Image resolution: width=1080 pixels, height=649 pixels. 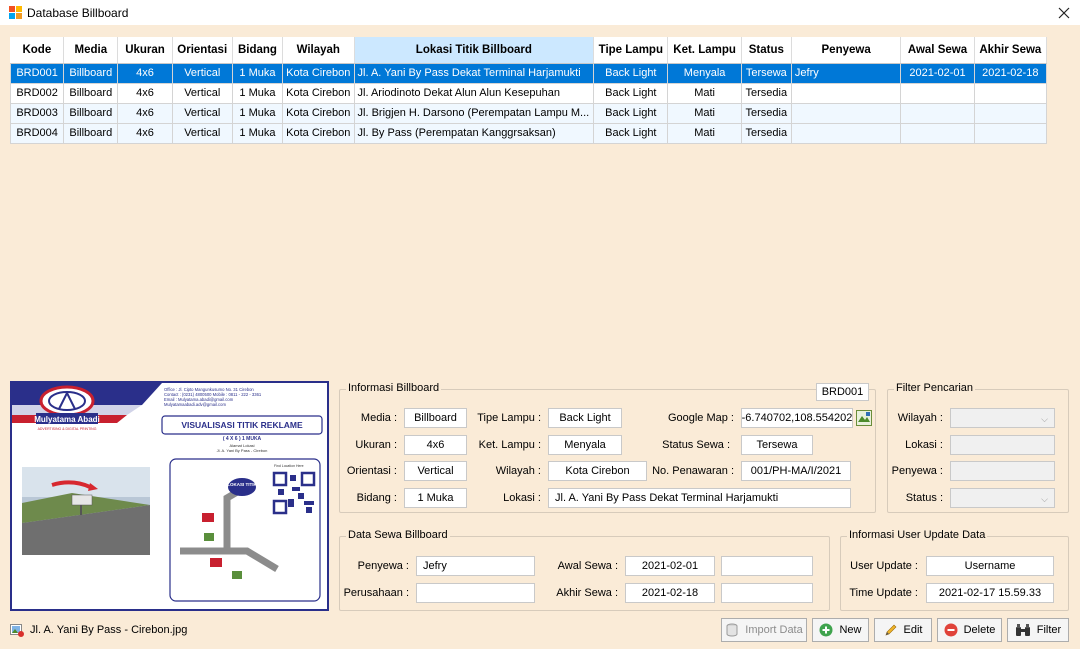 I want to click on cell-penyewa: Jefry, so click(x=846, y=73).